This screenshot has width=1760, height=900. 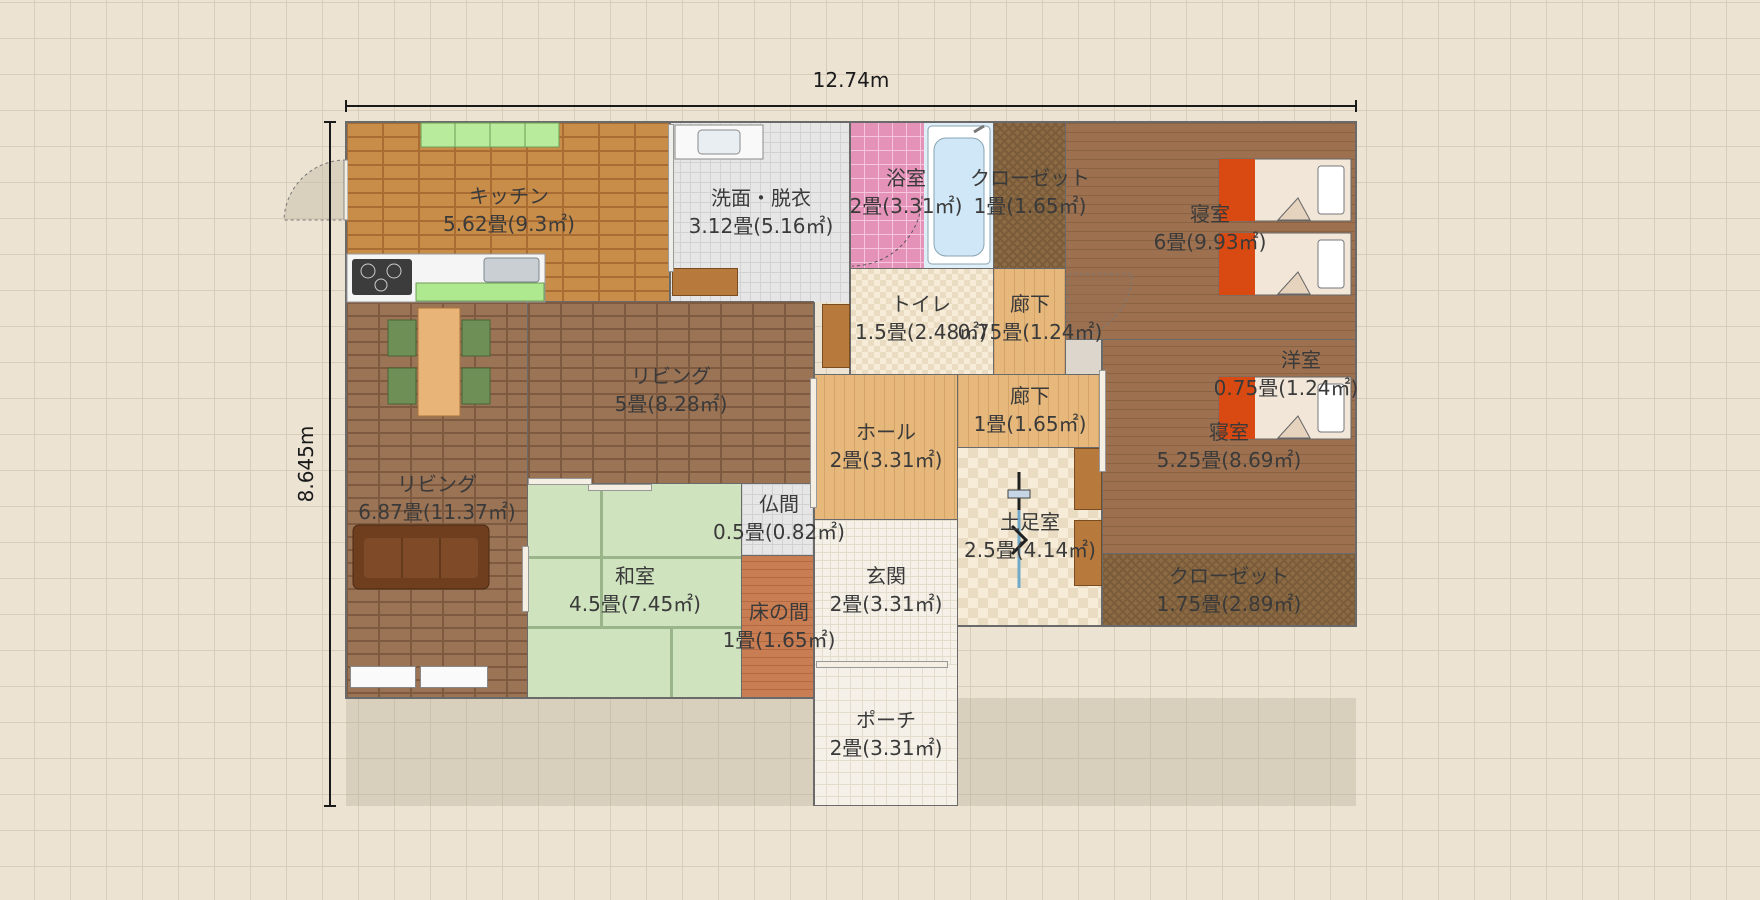 What do you see at coordinates (580, 698) in the screenshot?
I see `wall-bottom-left` at bounding box center [580, 698].